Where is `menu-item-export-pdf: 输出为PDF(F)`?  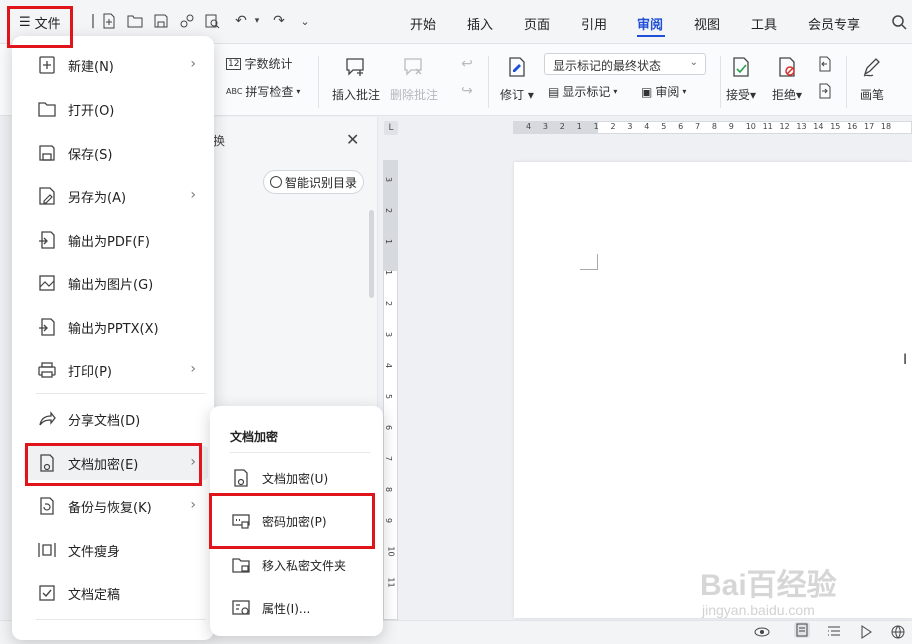
menu-item-export-pdf: 输出为PDF(F) is located at coordinates (116, 240).